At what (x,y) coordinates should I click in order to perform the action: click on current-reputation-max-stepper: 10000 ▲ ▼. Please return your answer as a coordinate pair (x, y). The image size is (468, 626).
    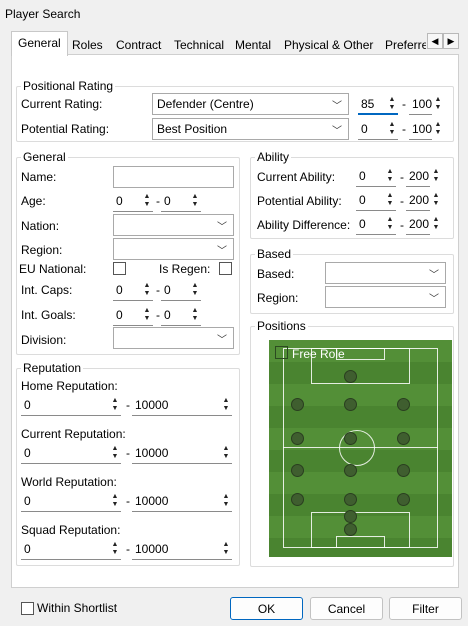
    Looking at the image, I should click on (182, 453).